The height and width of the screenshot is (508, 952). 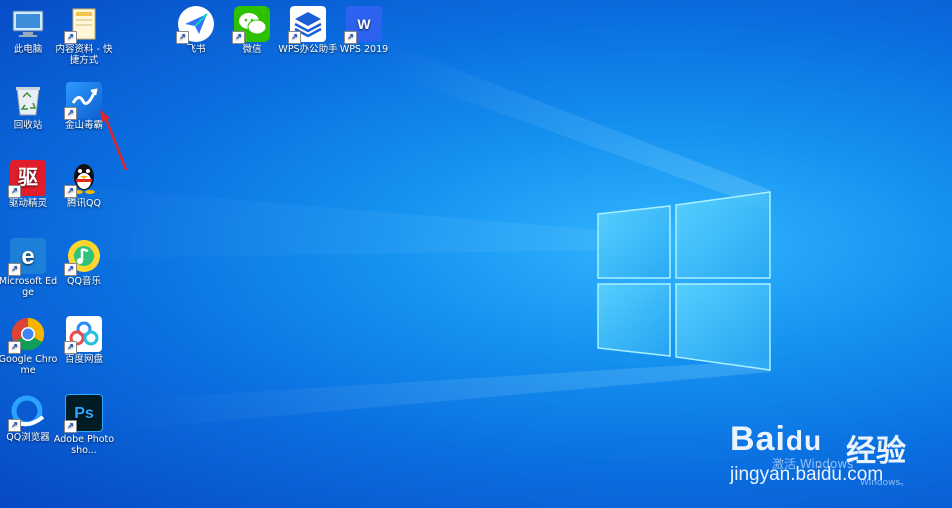 What do you see at coordinates (84, 281) in the screenshot?
I see `icon-label: QQ音乐` at bounding box center [84, 281].